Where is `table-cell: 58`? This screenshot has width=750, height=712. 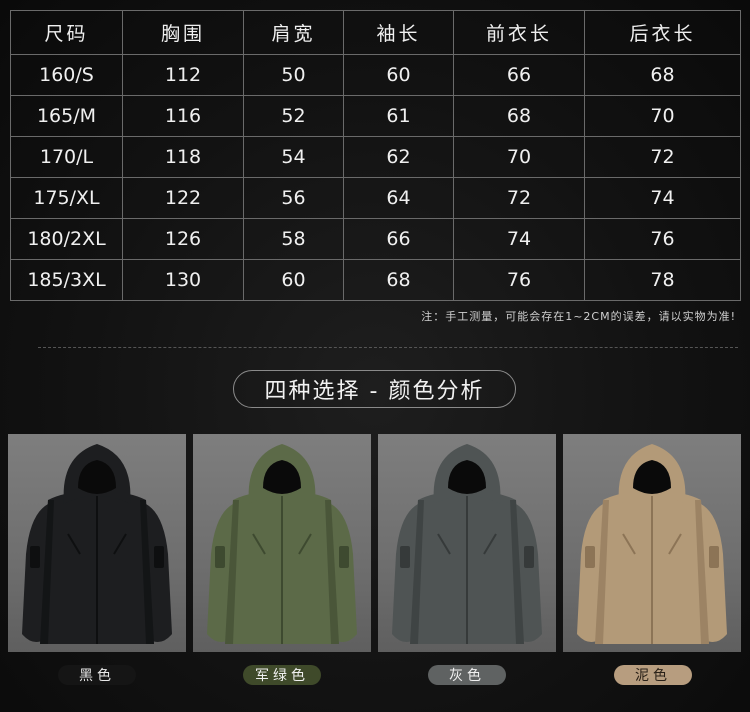
table-cell: 58 is located at coordinates (293, 239).